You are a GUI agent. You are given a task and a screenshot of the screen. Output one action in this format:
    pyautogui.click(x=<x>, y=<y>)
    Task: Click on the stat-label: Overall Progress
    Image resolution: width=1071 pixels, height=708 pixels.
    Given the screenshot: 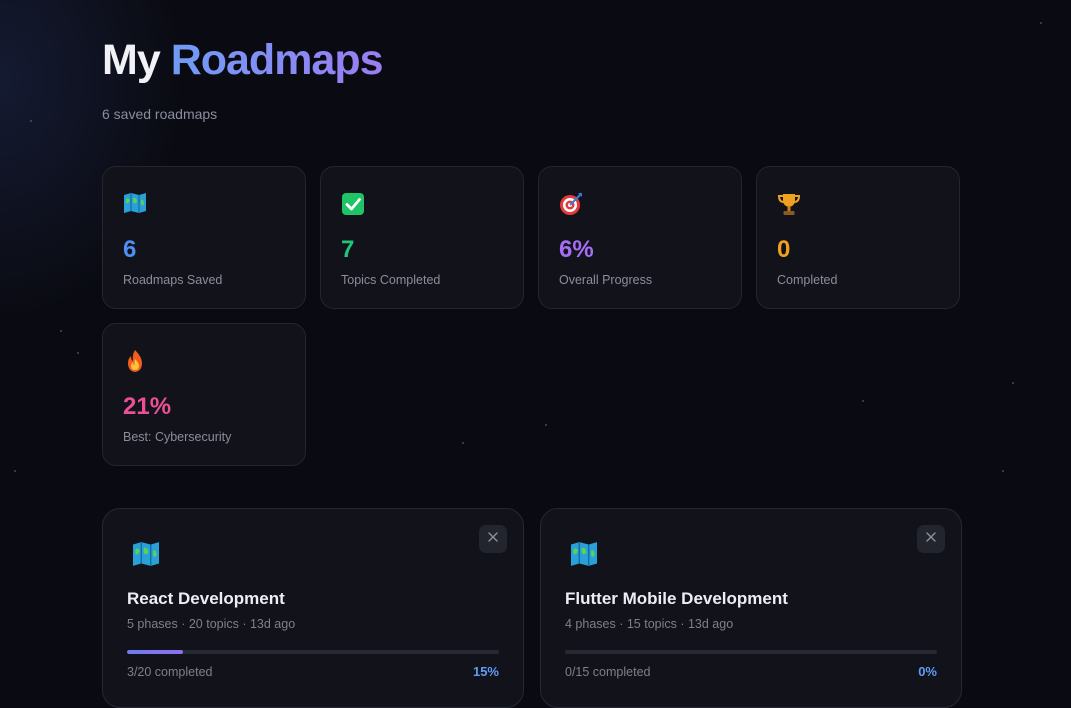 What is the action you would take?
    pyautogui.click(x=605, y=280)
    